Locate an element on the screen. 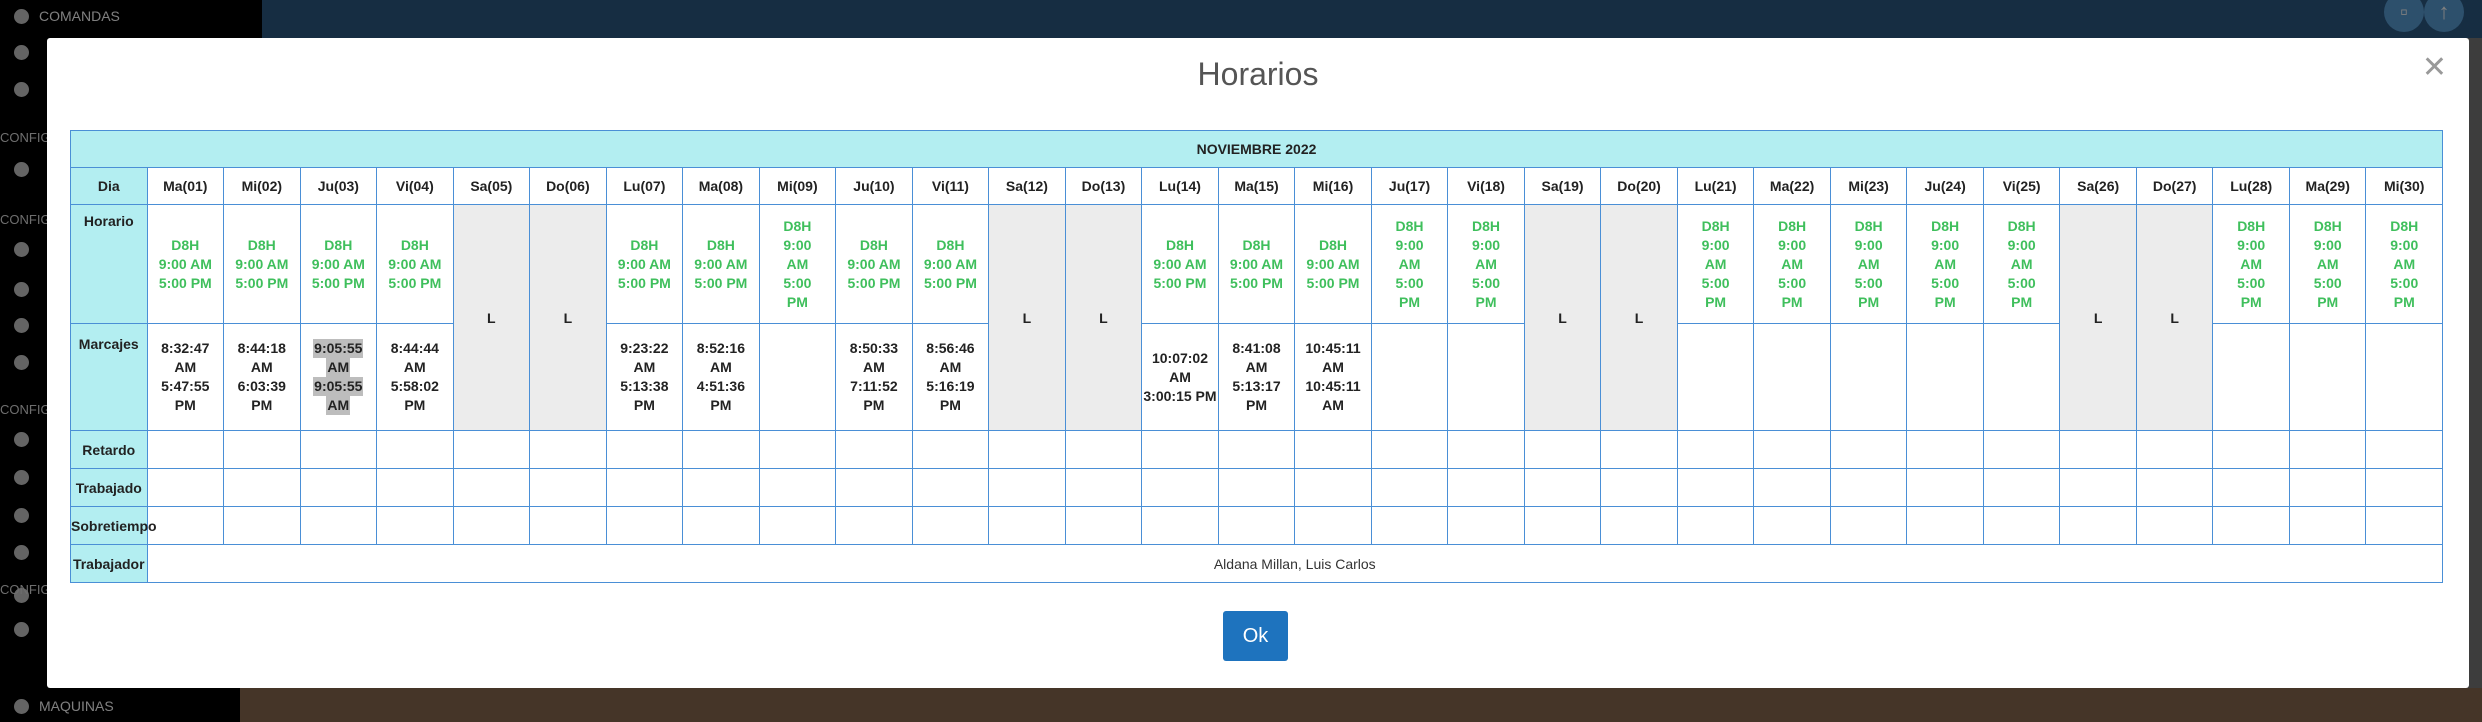 The height and width of the screenshot is (722, 2482). day-header: Vi(18) is located at coordinates (1486, 186).